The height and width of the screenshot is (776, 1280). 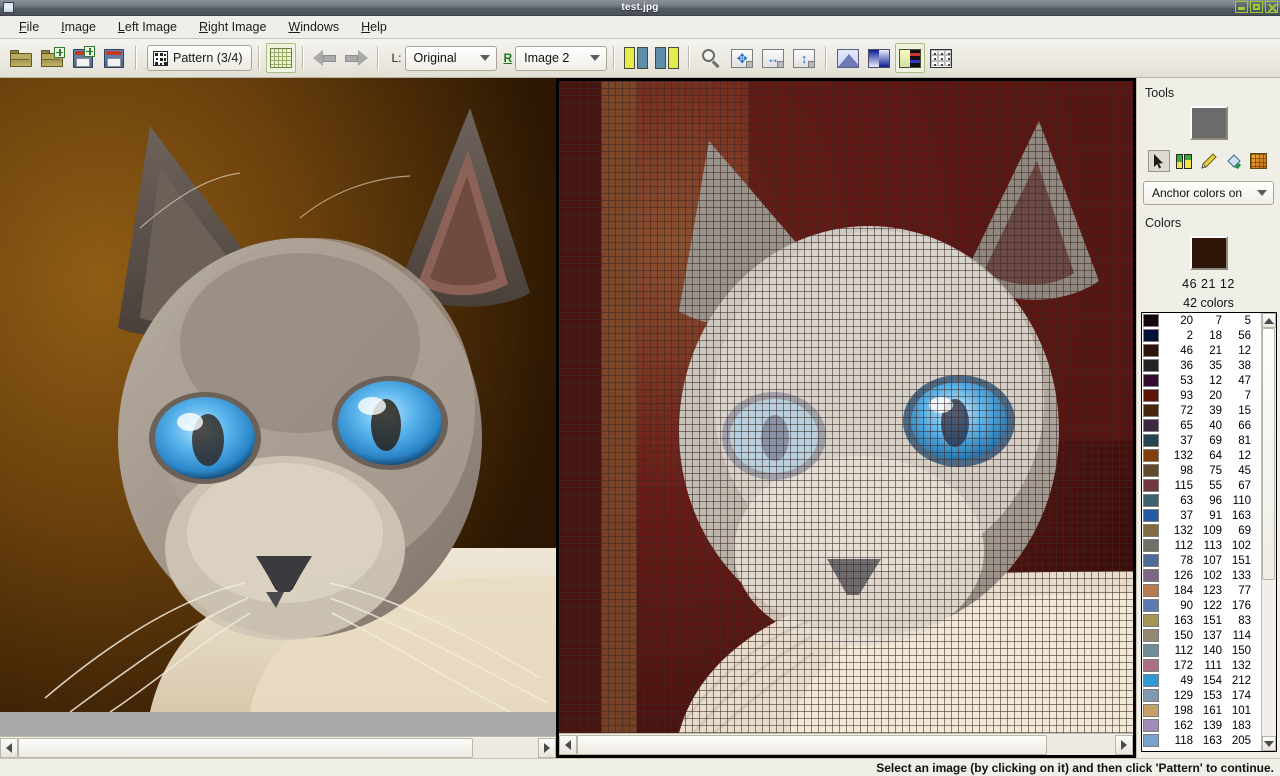 I want to click on pattern-button: Pattern (3/4), so click(x=200, y=58).